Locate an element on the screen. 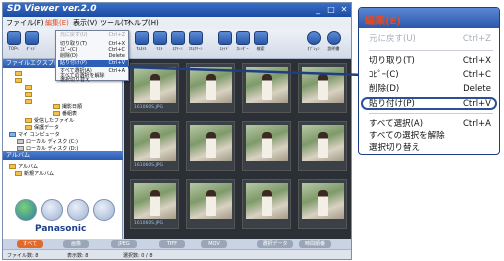 The height and width of the screenshot is (261, 504). toolbar-button-import: ﾀﾞｲｼﾞ is located at coordinates (31, 41).